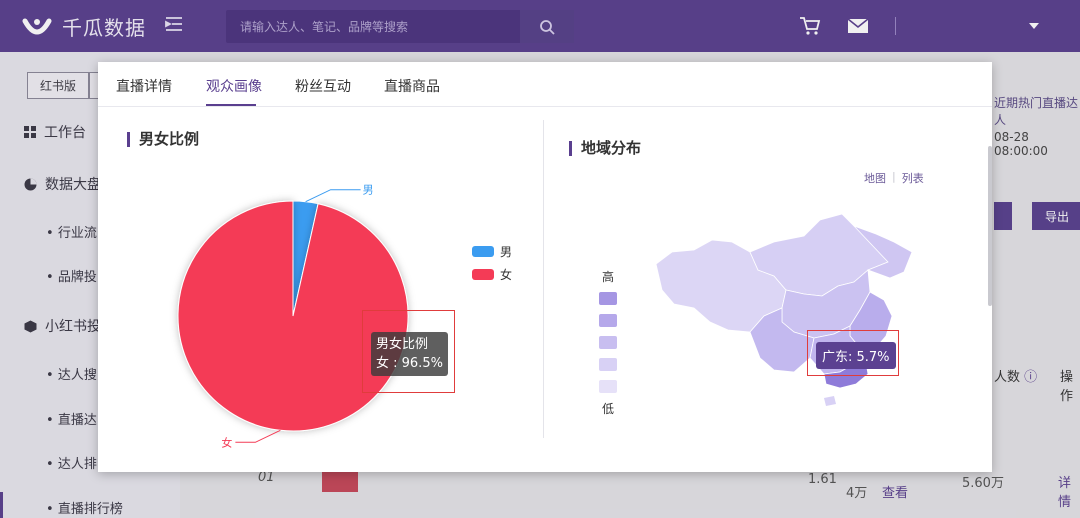 The height and width of the screenshot is (518, 1080). What do you see at coordinates (543, 279) in the screenshot?
I see `section-divider` at bounding box center [543, 279].